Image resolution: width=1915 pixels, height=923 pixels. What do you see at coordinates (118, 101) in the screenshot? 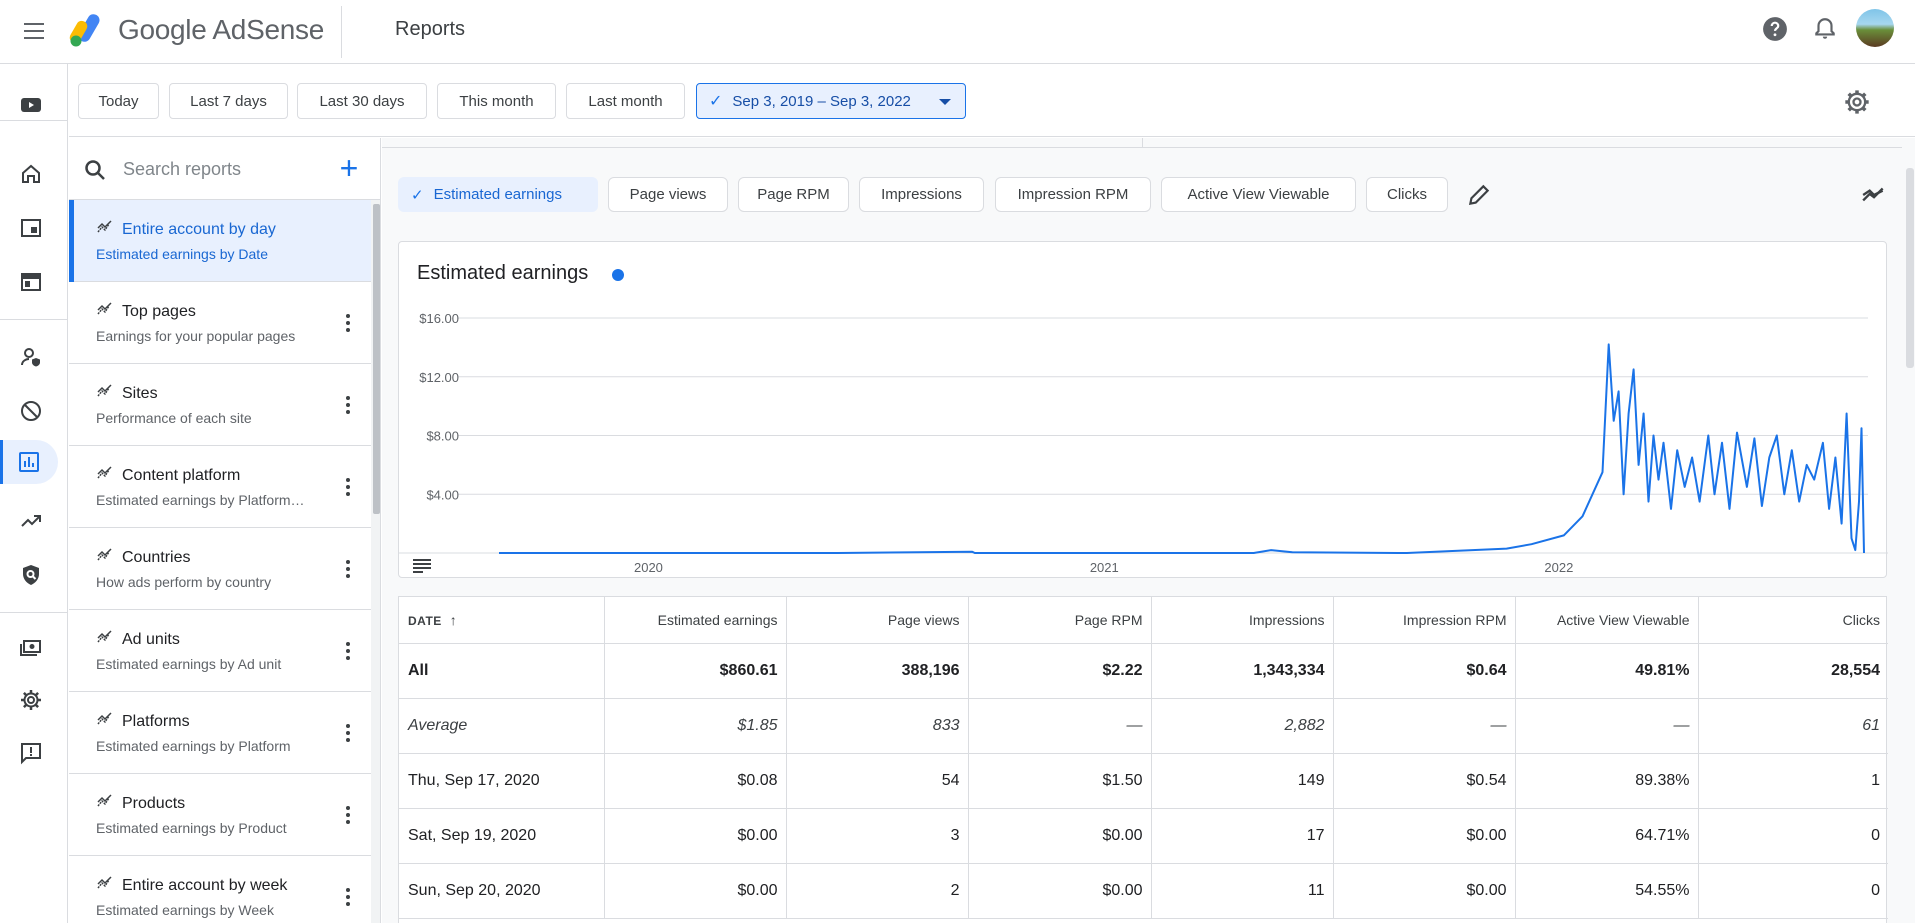
I see `range-today-button: Today` at bounding box center [118, 101].